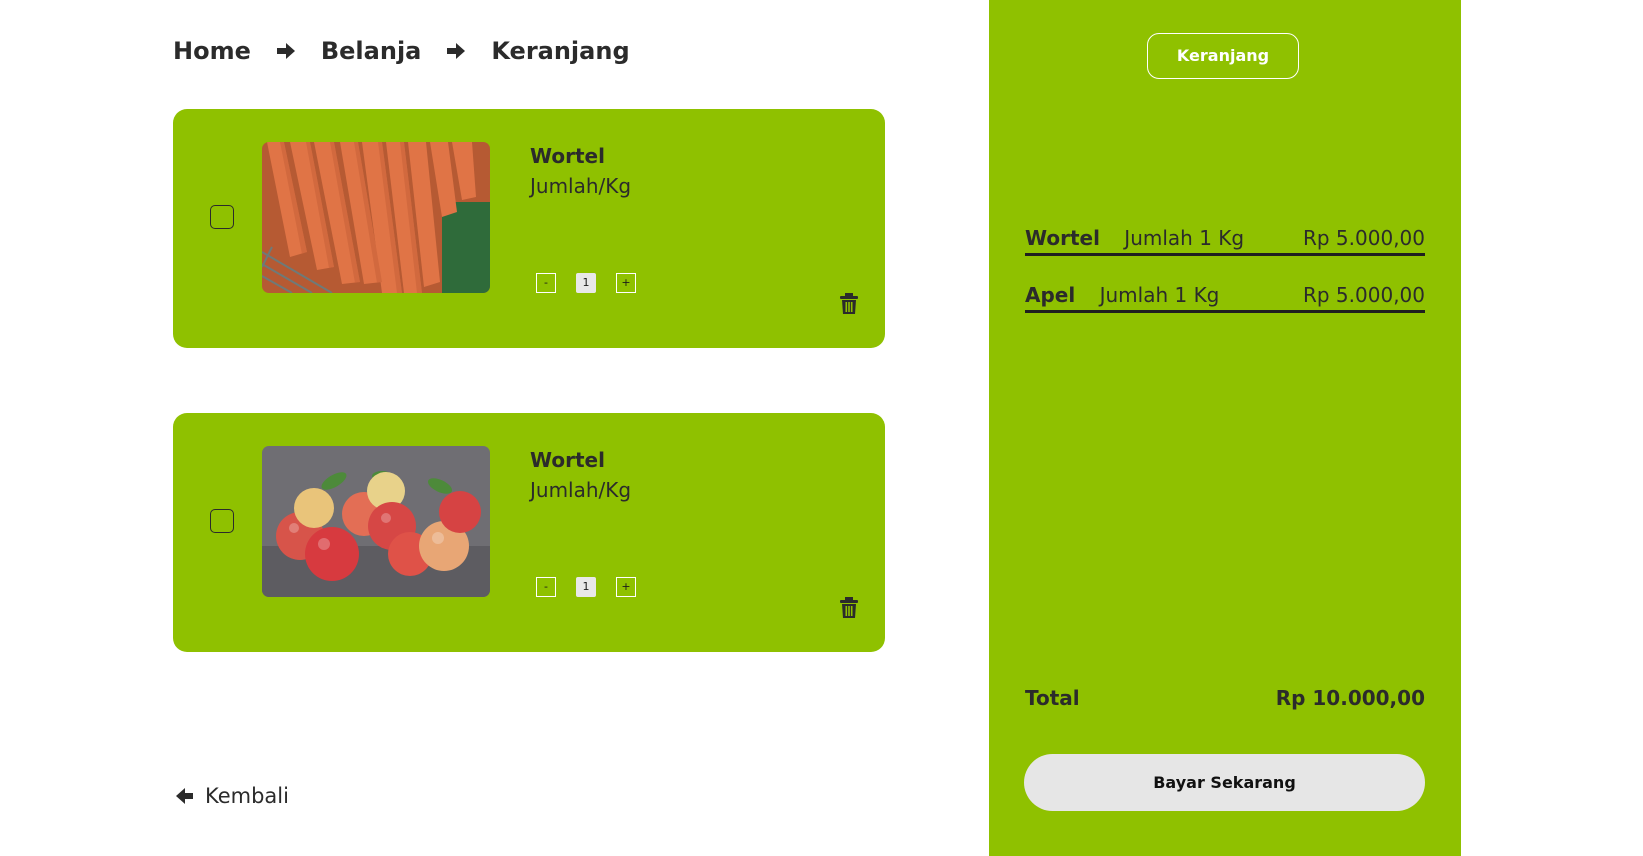 The height and width of the screenshot is (856, 1643). I want to click on breadcrumb-belanja: Belanja, so click(371, 51).